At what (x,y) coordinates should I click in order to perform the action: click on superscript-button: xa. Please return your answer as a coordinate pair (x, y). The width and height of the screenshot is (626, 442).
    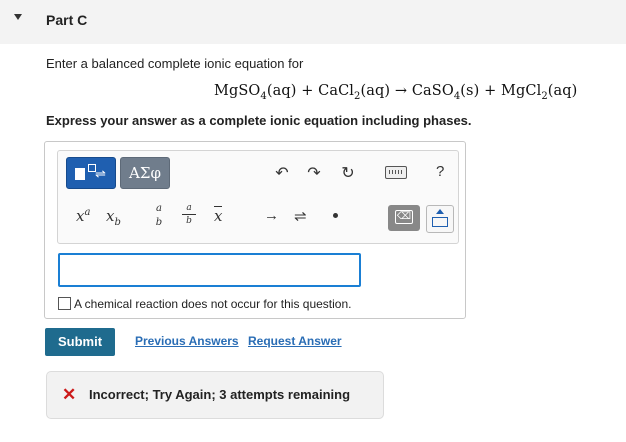
    Looking at the image, I should click on (83, 216).